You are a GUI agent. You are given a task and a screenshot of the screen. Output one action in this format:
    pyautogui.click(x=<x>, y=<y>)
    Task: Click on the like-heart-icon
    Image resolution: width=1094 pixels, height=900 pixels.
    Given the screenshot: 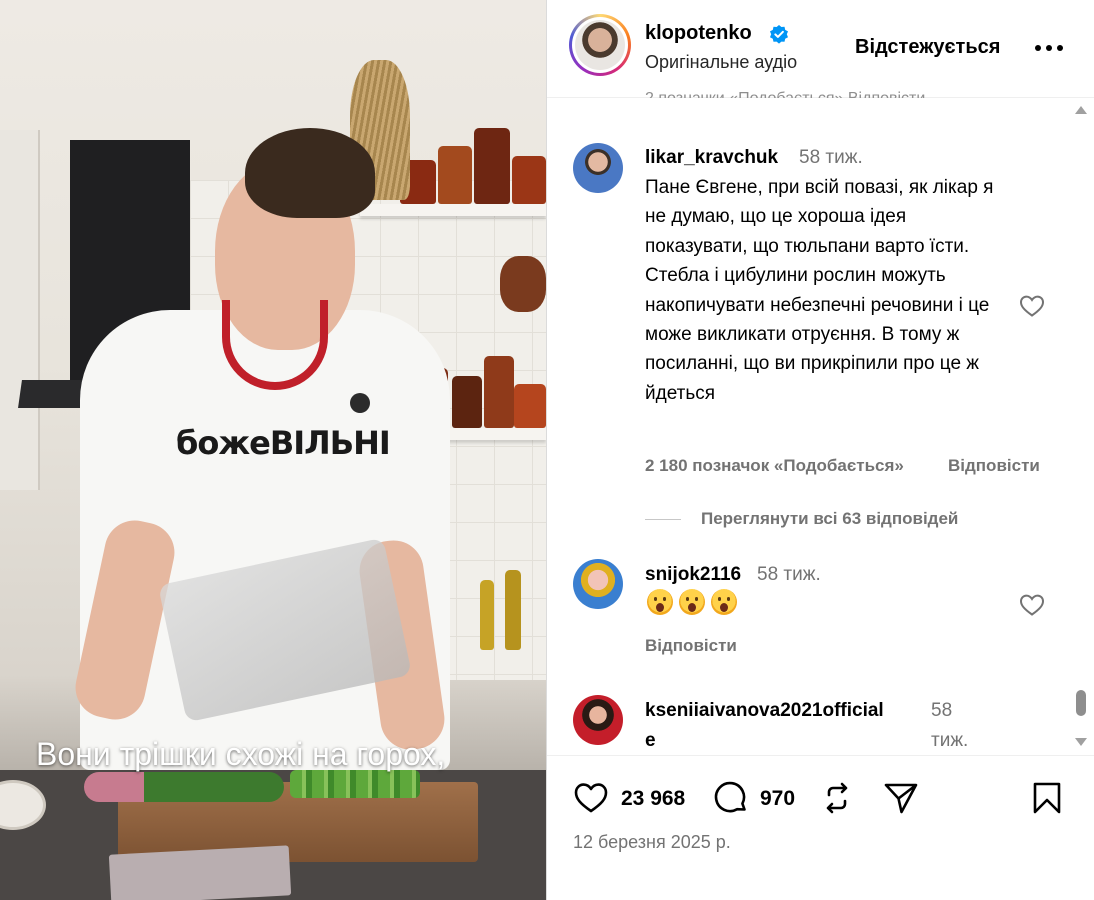 What is the action you would take?
    pyautogui.click(x=591, y=798)
    